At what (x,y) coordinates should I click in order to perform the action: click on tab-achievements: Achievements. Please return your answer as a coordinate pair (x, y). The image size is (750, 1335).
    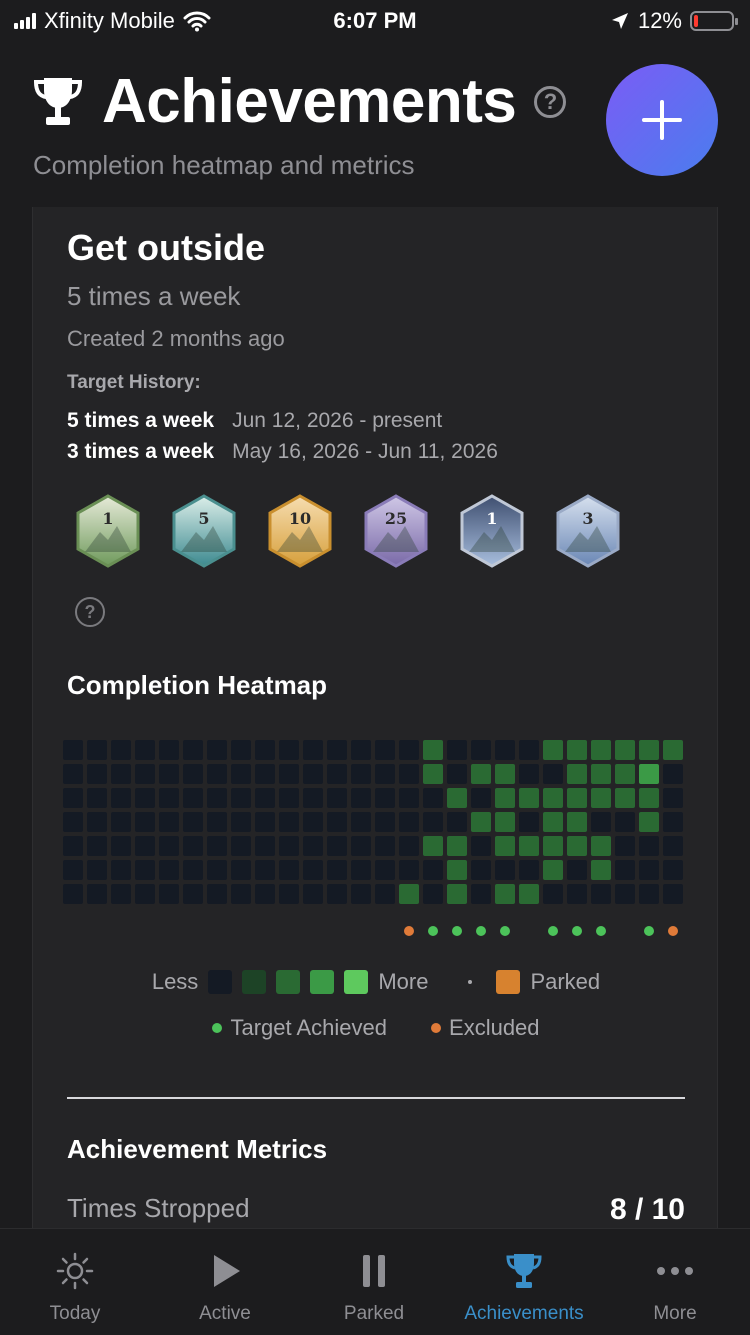
    Looking at the image, I should click on (524, 1282).